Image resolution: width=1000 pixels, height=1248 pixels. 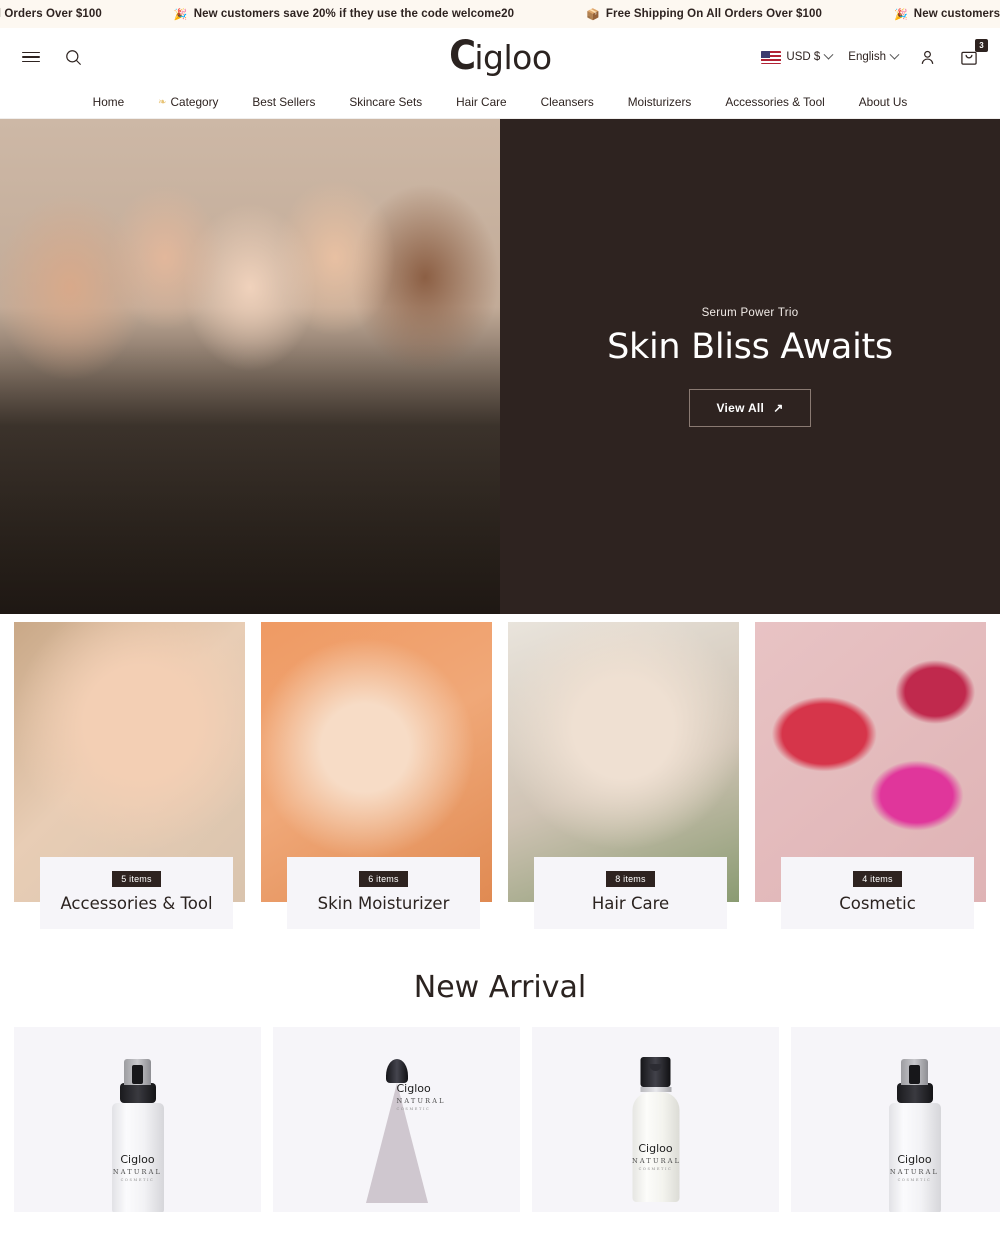 I want to click on nav-item-hair-care: Hair Care, so click(x=481, y=102).